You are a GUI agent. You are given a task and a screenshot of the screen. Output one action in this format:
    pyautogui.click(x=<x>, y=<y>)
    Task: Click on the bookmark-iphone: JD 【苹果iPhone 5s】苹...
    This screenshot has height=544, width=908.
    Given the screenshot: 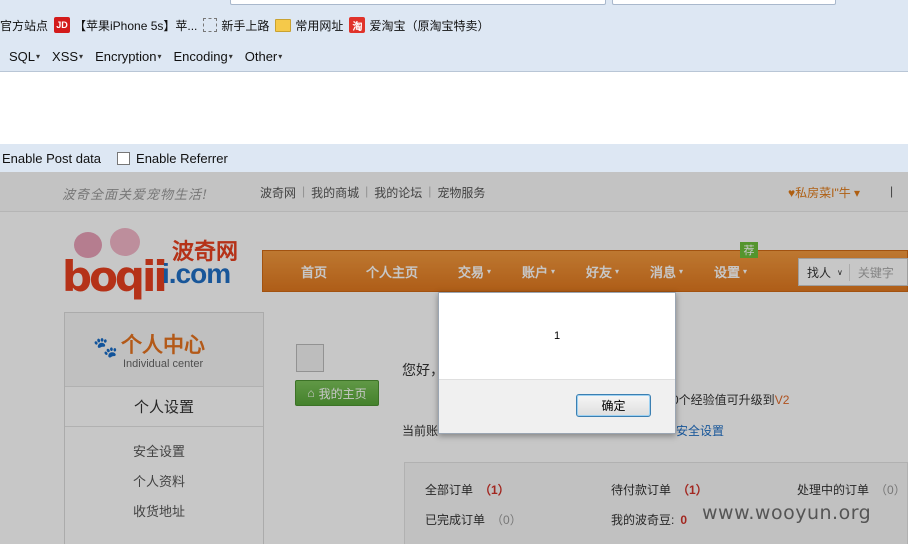 What is the action you would take?
    pyautogui.click(x=125, y=25)
    